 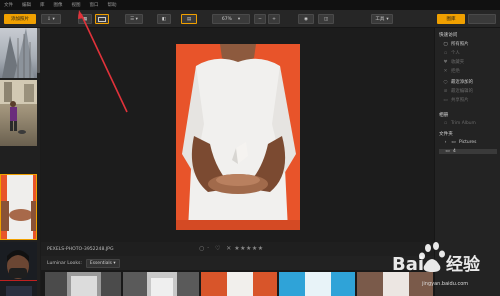 I want to click on watermark: Bai 经验 jingyan.baidu.com, so click(x=442, y=268).